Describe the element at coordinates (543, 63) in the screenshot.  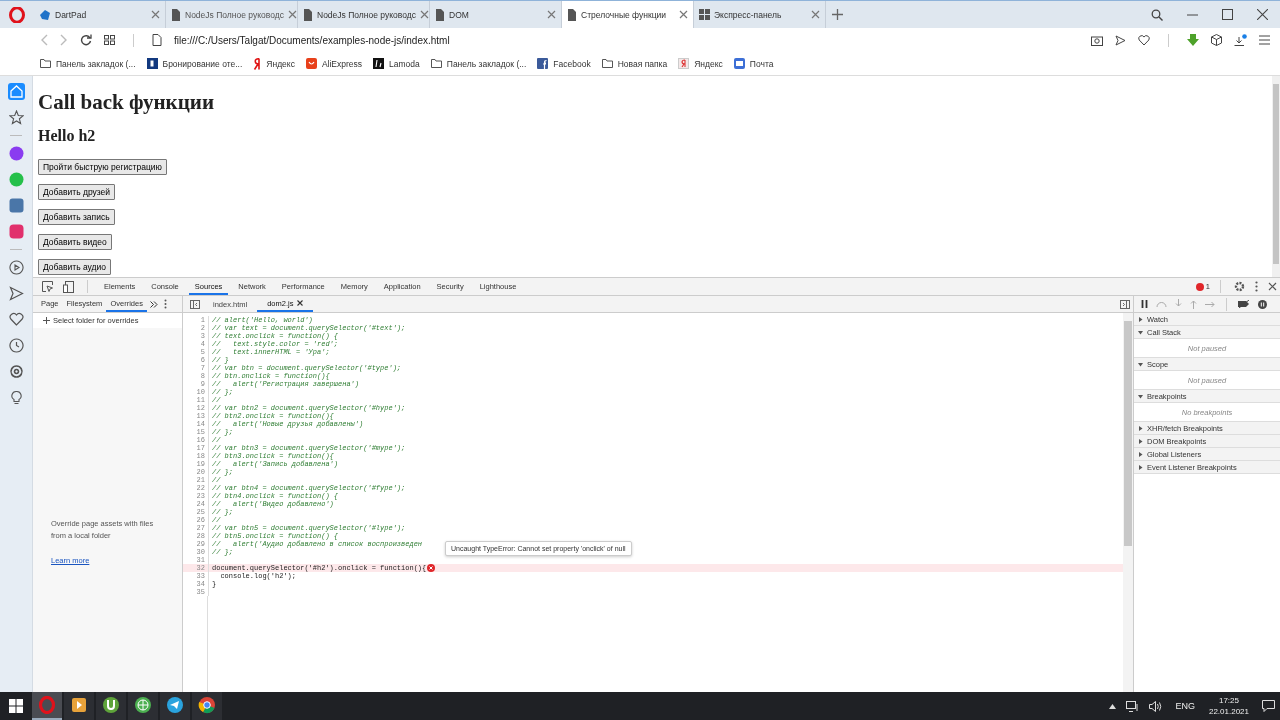
I see `facebook-icon` at that location.